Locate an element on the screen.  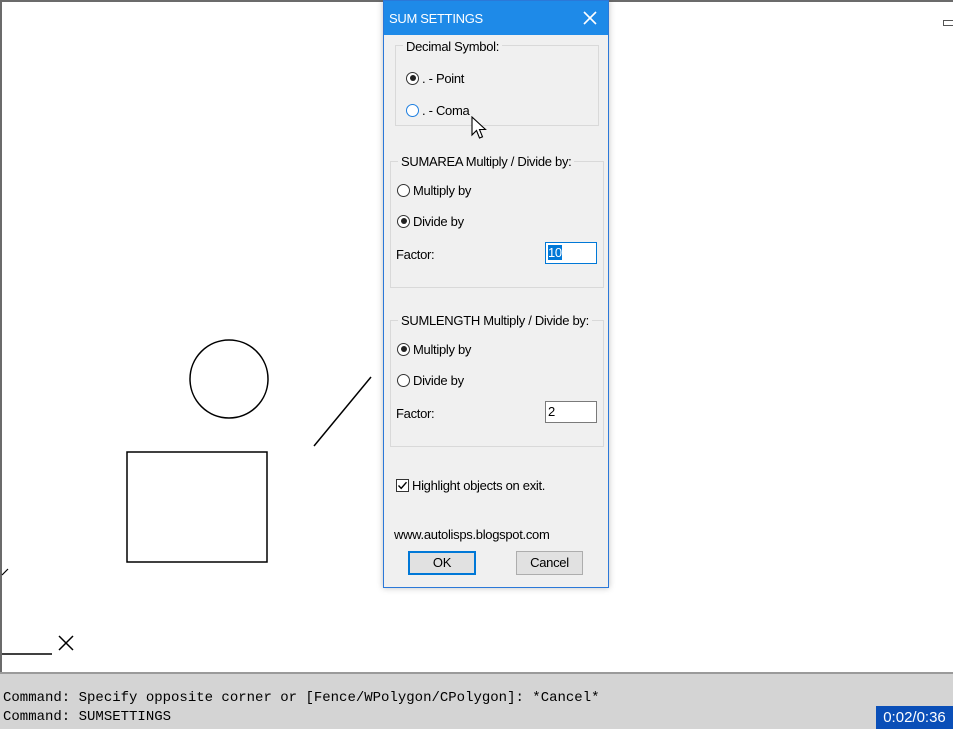
sumarea-factor-input: 10 is located at coordinates (571, 253).